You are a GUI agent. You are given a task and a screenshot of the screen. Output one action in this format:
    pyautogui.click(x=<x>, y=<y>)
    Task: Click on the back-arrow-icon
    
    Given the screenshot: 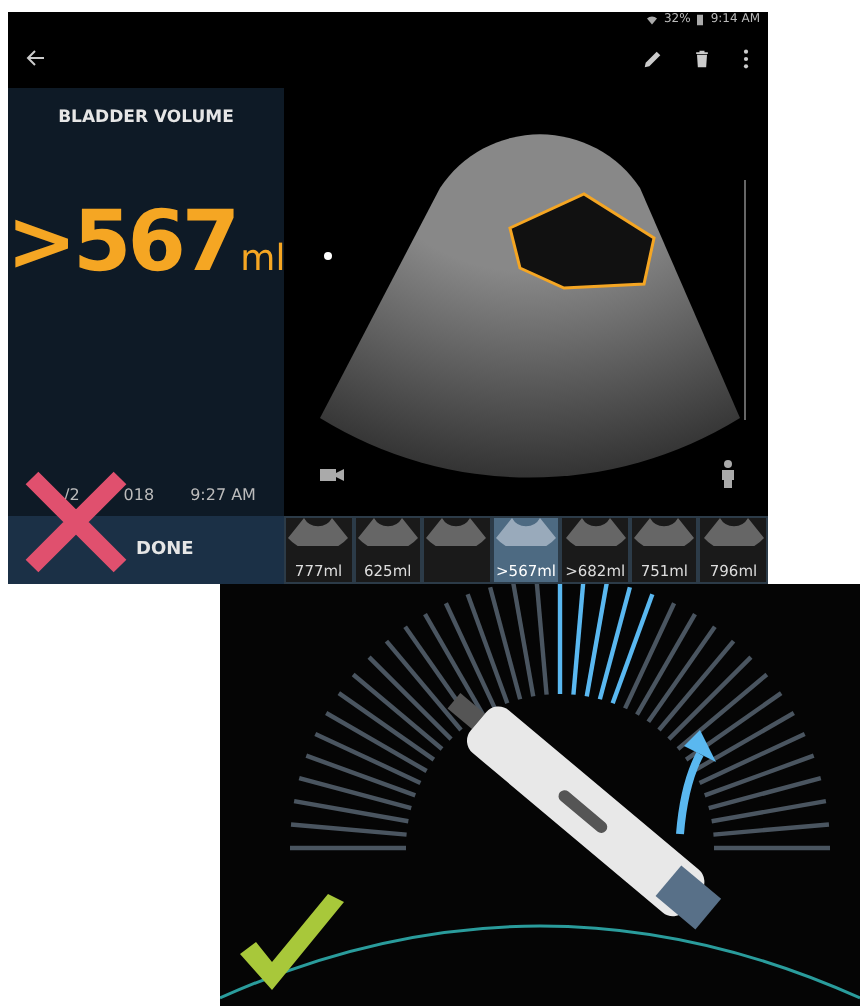 What is the action you would take?
    pyautogui.click(x=36, y=58)
    